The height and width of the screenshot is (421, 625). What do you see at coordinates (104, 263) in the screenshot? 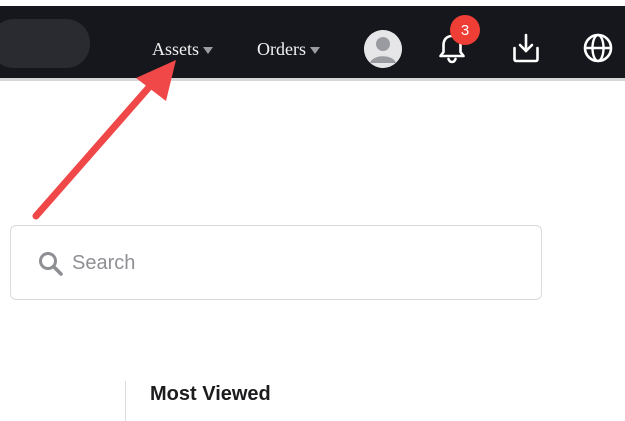
I see `search-placeholder: Search` at bounding box center [104, 263].